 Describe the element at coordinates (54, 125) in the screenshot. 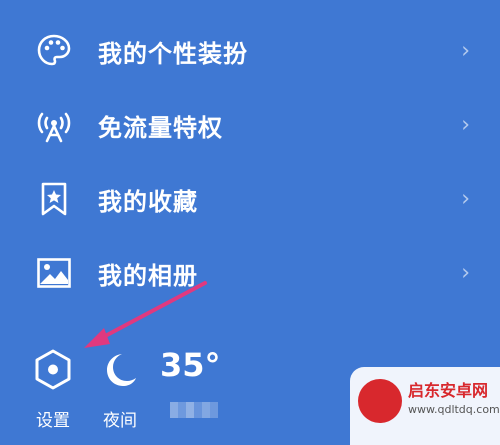

I see `broadcast-tower-icon` at that location.